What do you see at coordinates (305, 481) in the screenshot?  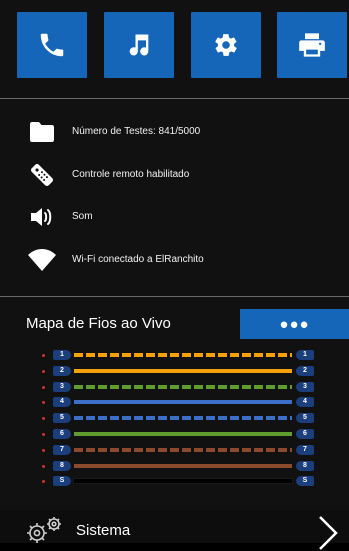 I see `wire-pin-right: S` at bounding box center [305, 481].